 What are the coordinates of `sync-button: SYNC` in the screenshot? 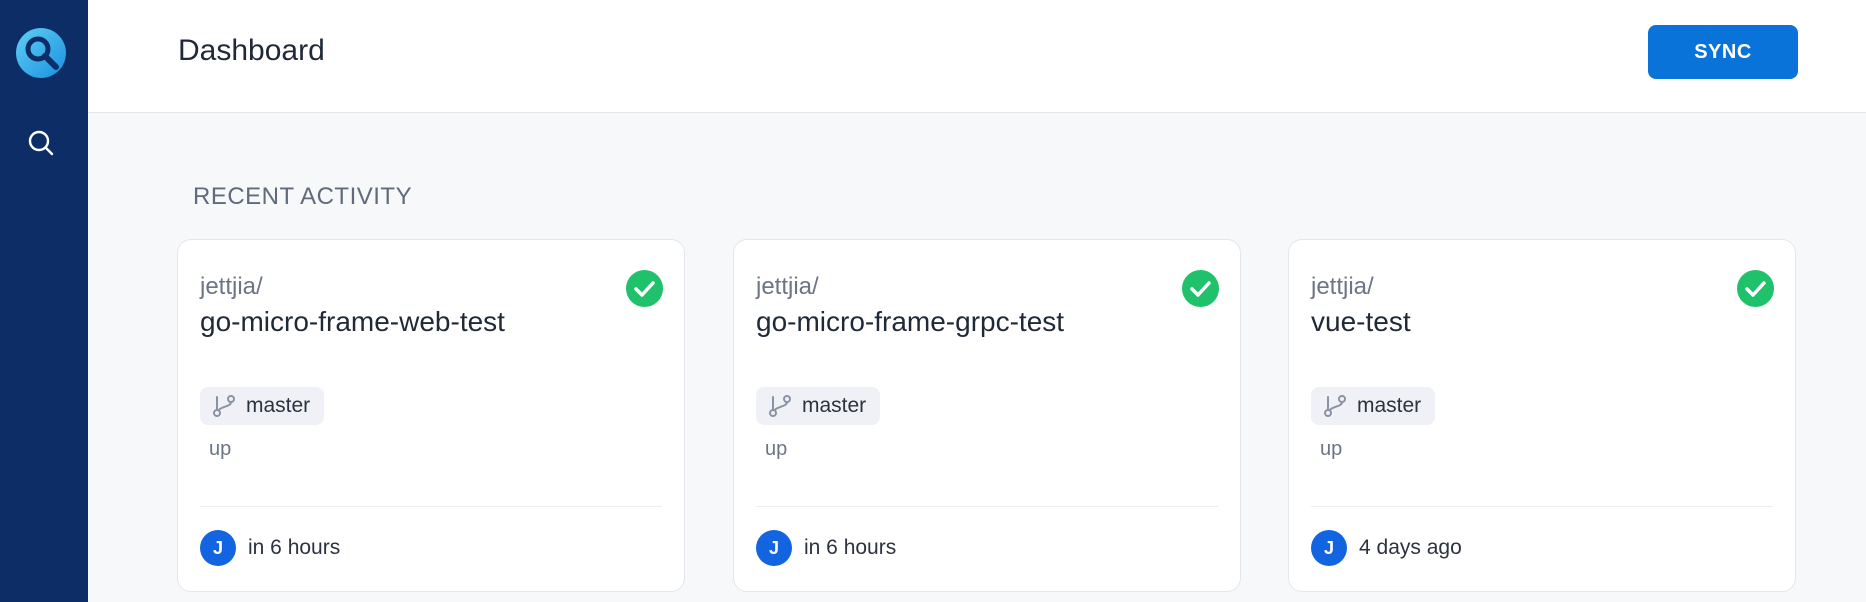 It's located at (1723, 52).